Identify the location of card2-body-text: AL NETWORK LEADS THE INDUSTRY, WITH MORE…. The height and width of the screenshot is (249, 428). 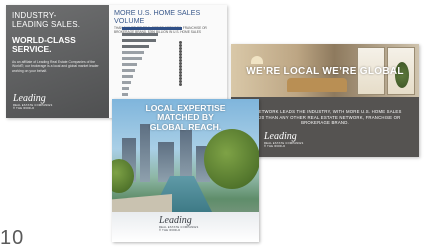
(325, 117).